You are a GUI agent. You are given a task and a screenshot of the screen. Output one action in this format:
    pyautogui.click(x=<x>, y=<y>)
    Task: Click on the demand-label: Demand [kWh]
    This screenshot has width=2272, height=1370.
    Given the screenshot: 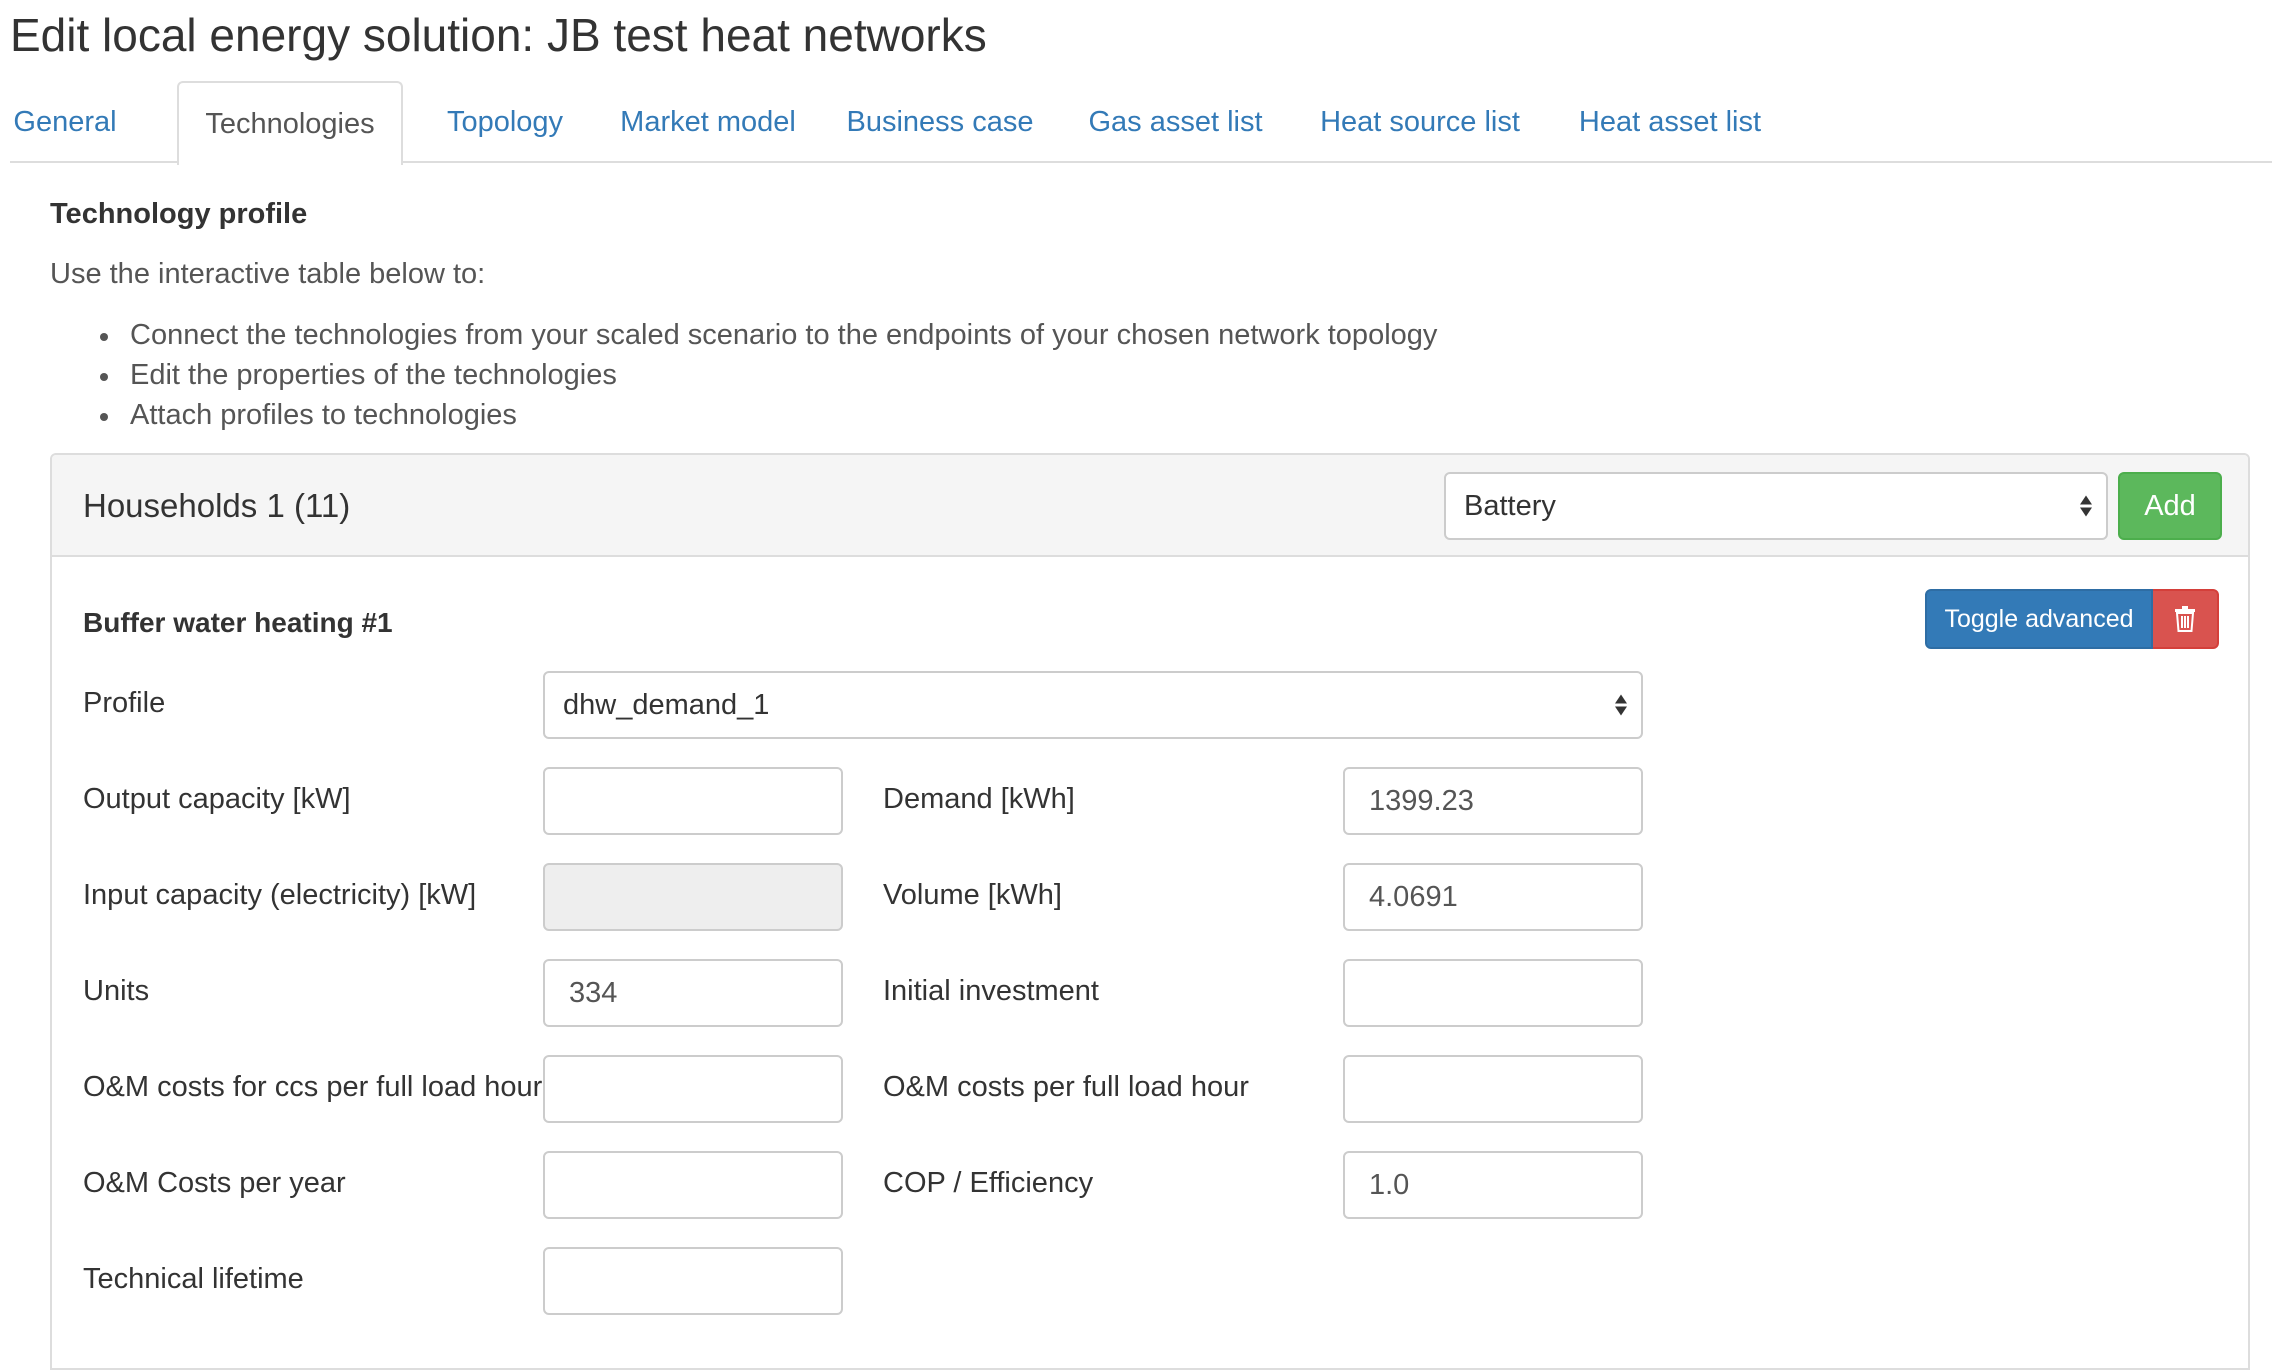 What is the action you would take?
    pyautogui.click(x=979, y=799)
    